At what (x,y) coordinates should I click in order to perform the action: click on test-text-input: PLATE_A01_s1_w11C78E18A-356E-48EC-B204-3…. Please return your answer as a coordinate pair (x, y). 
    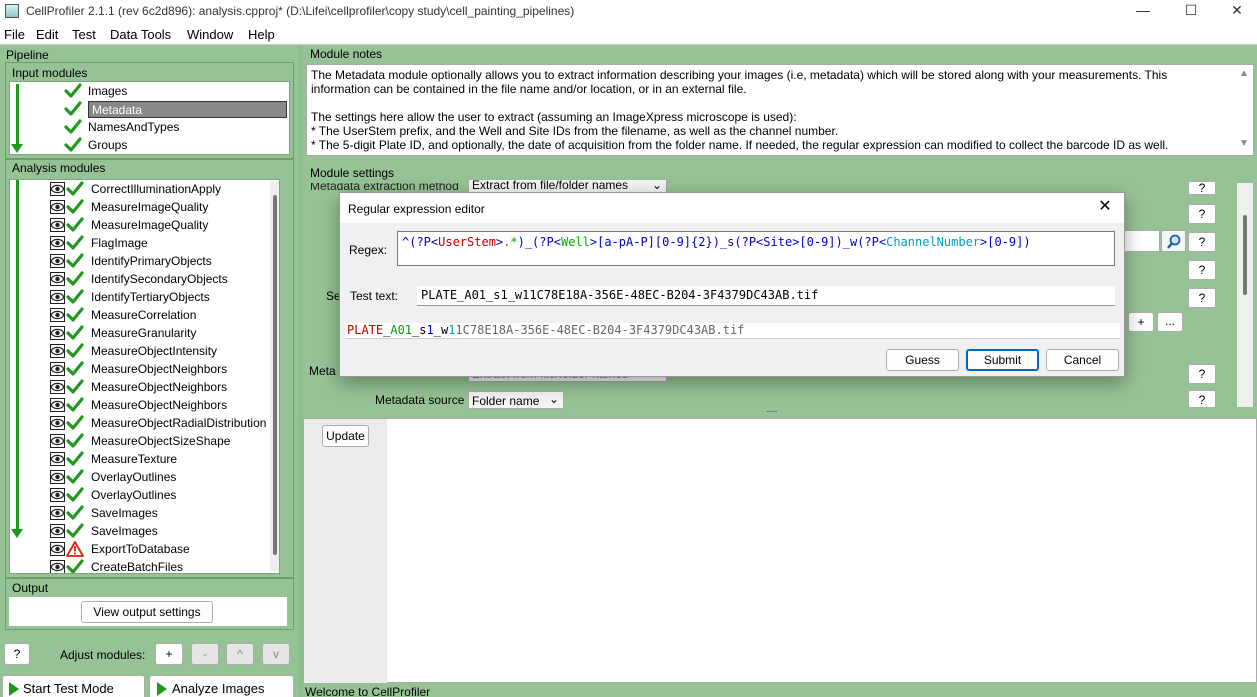
    Looking at the image, I should click on (766, 296).